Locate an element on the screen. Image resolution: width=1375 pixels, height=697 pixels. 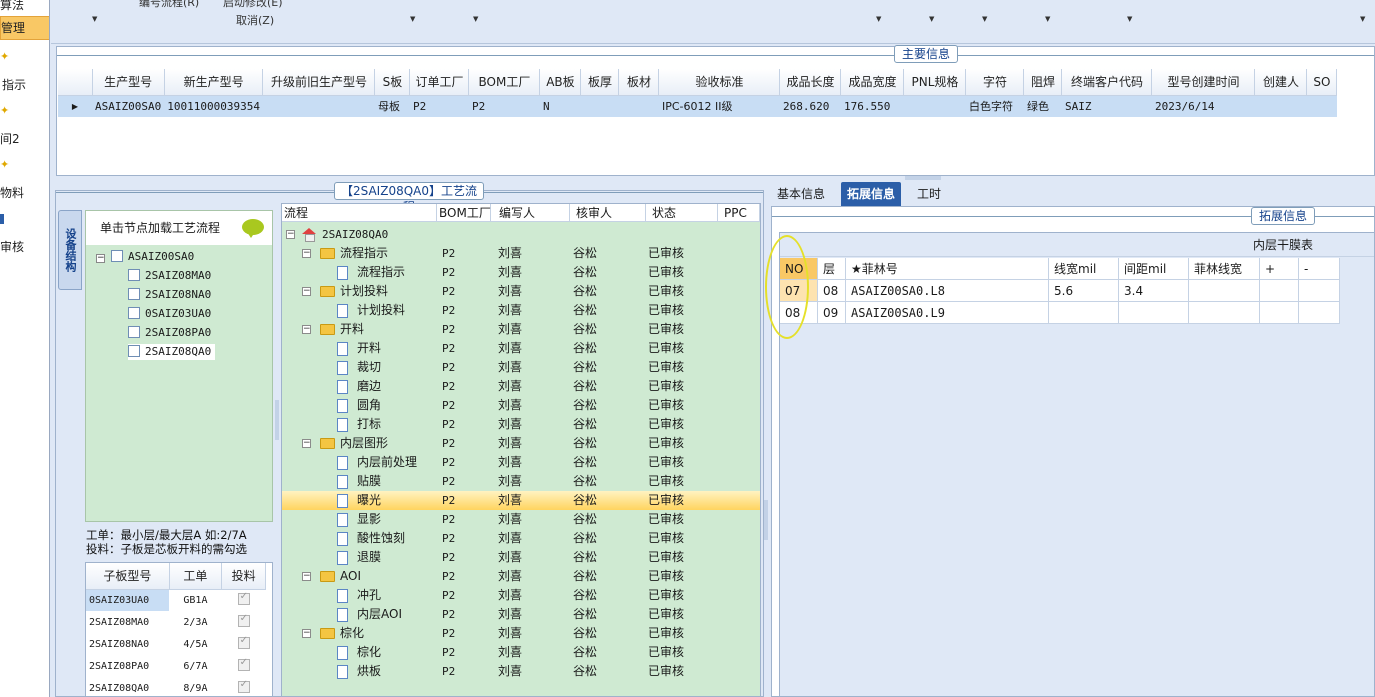
col-header: AB板 is located at coordinates (560, 82).